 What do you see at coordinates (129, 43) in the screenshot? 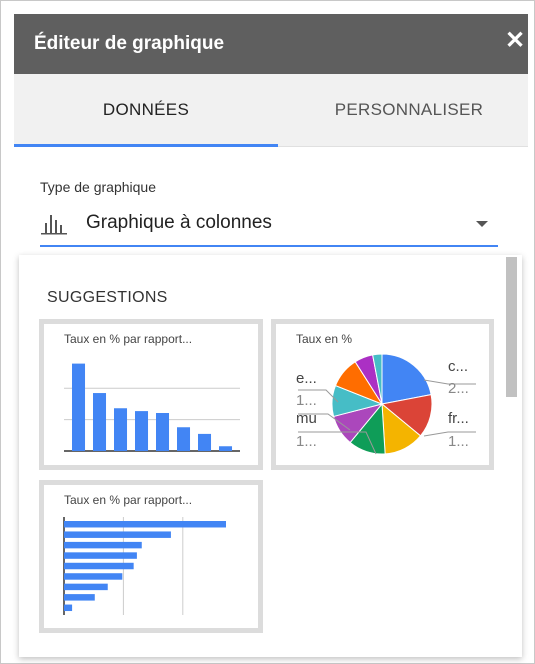
I see `editor-title: Éditeur de graphique` at bounding box center [129, 43].